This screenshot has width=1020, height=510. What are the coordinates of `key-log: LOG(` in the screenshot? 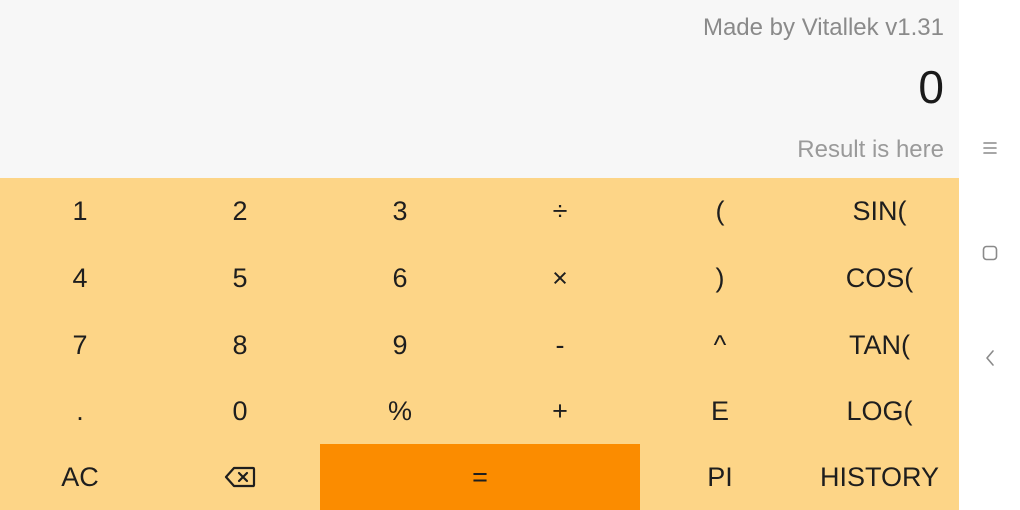 It's located at (879, 411).